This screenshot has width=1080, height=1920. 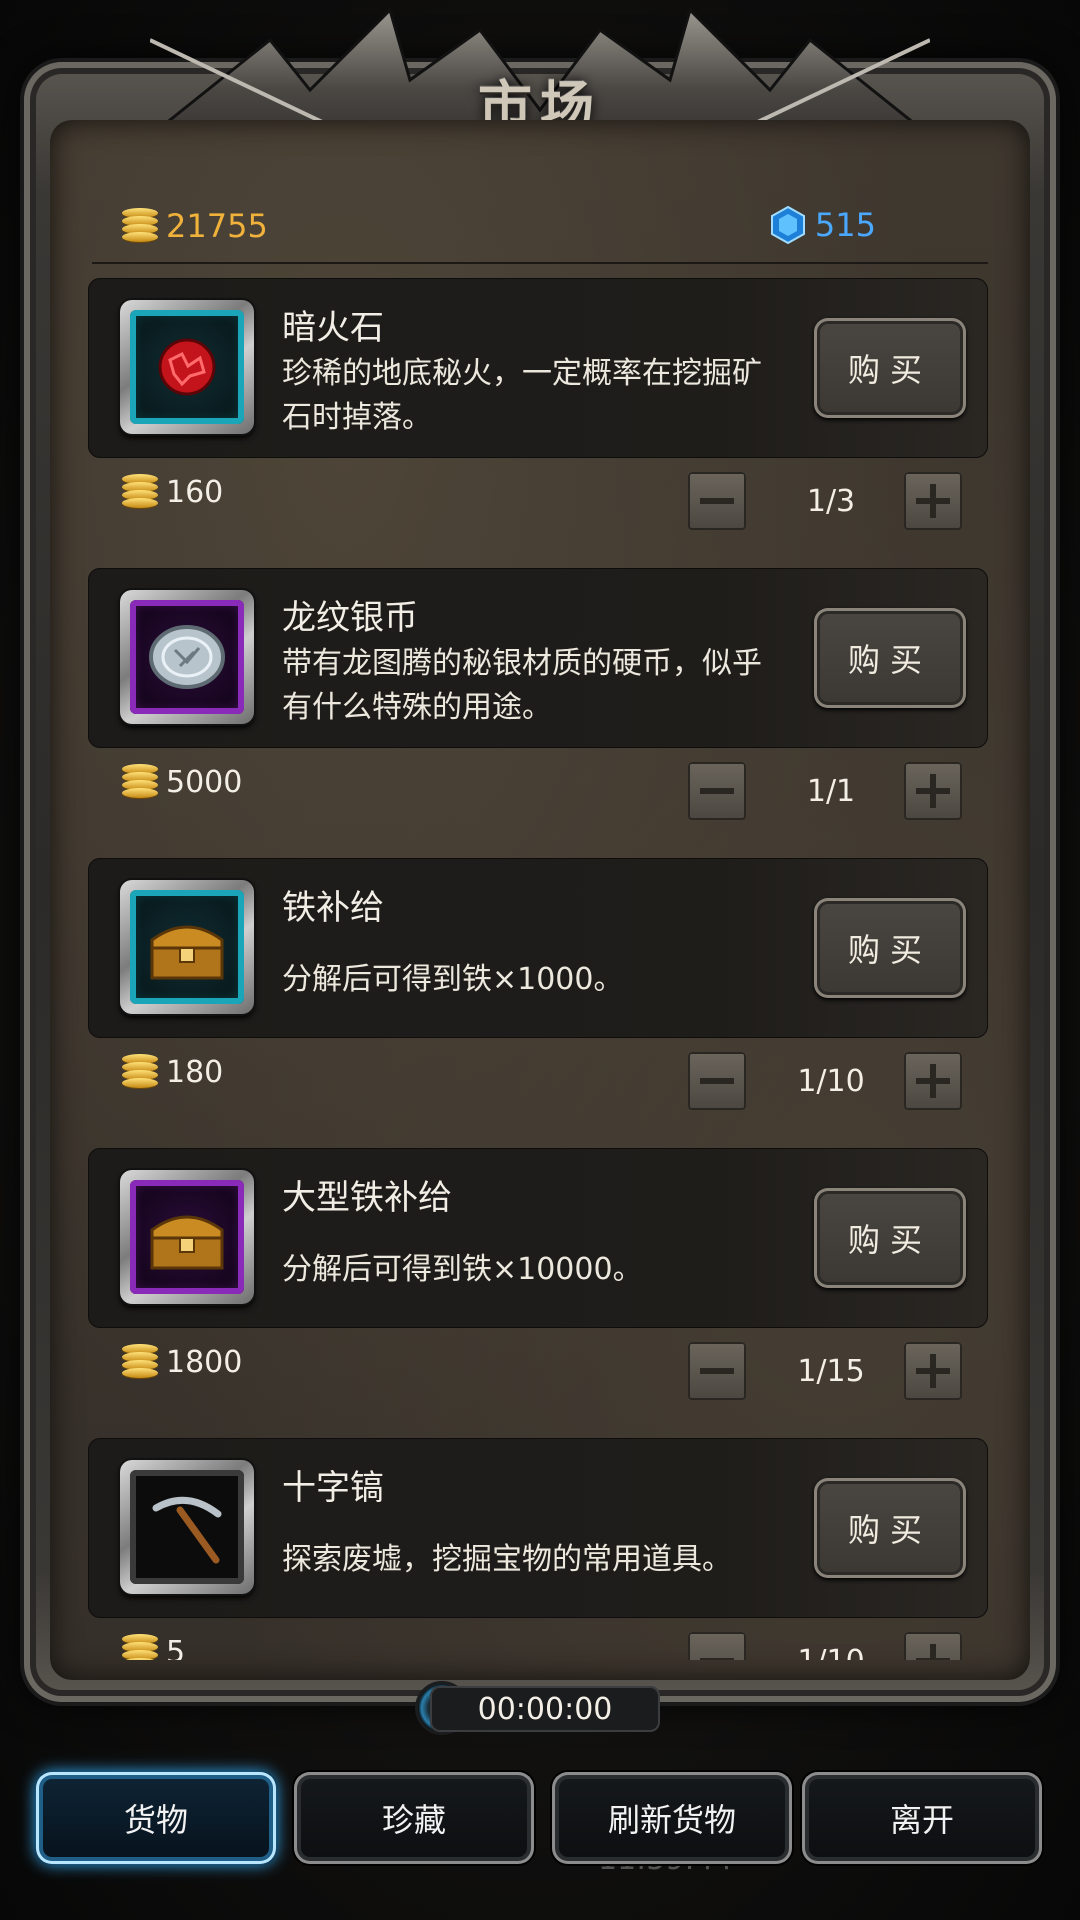 I want to click on list-item: 大型铁补给 分解后可得到铁×10000。 购买 1800 1/15, so click(x=538, y=1293).